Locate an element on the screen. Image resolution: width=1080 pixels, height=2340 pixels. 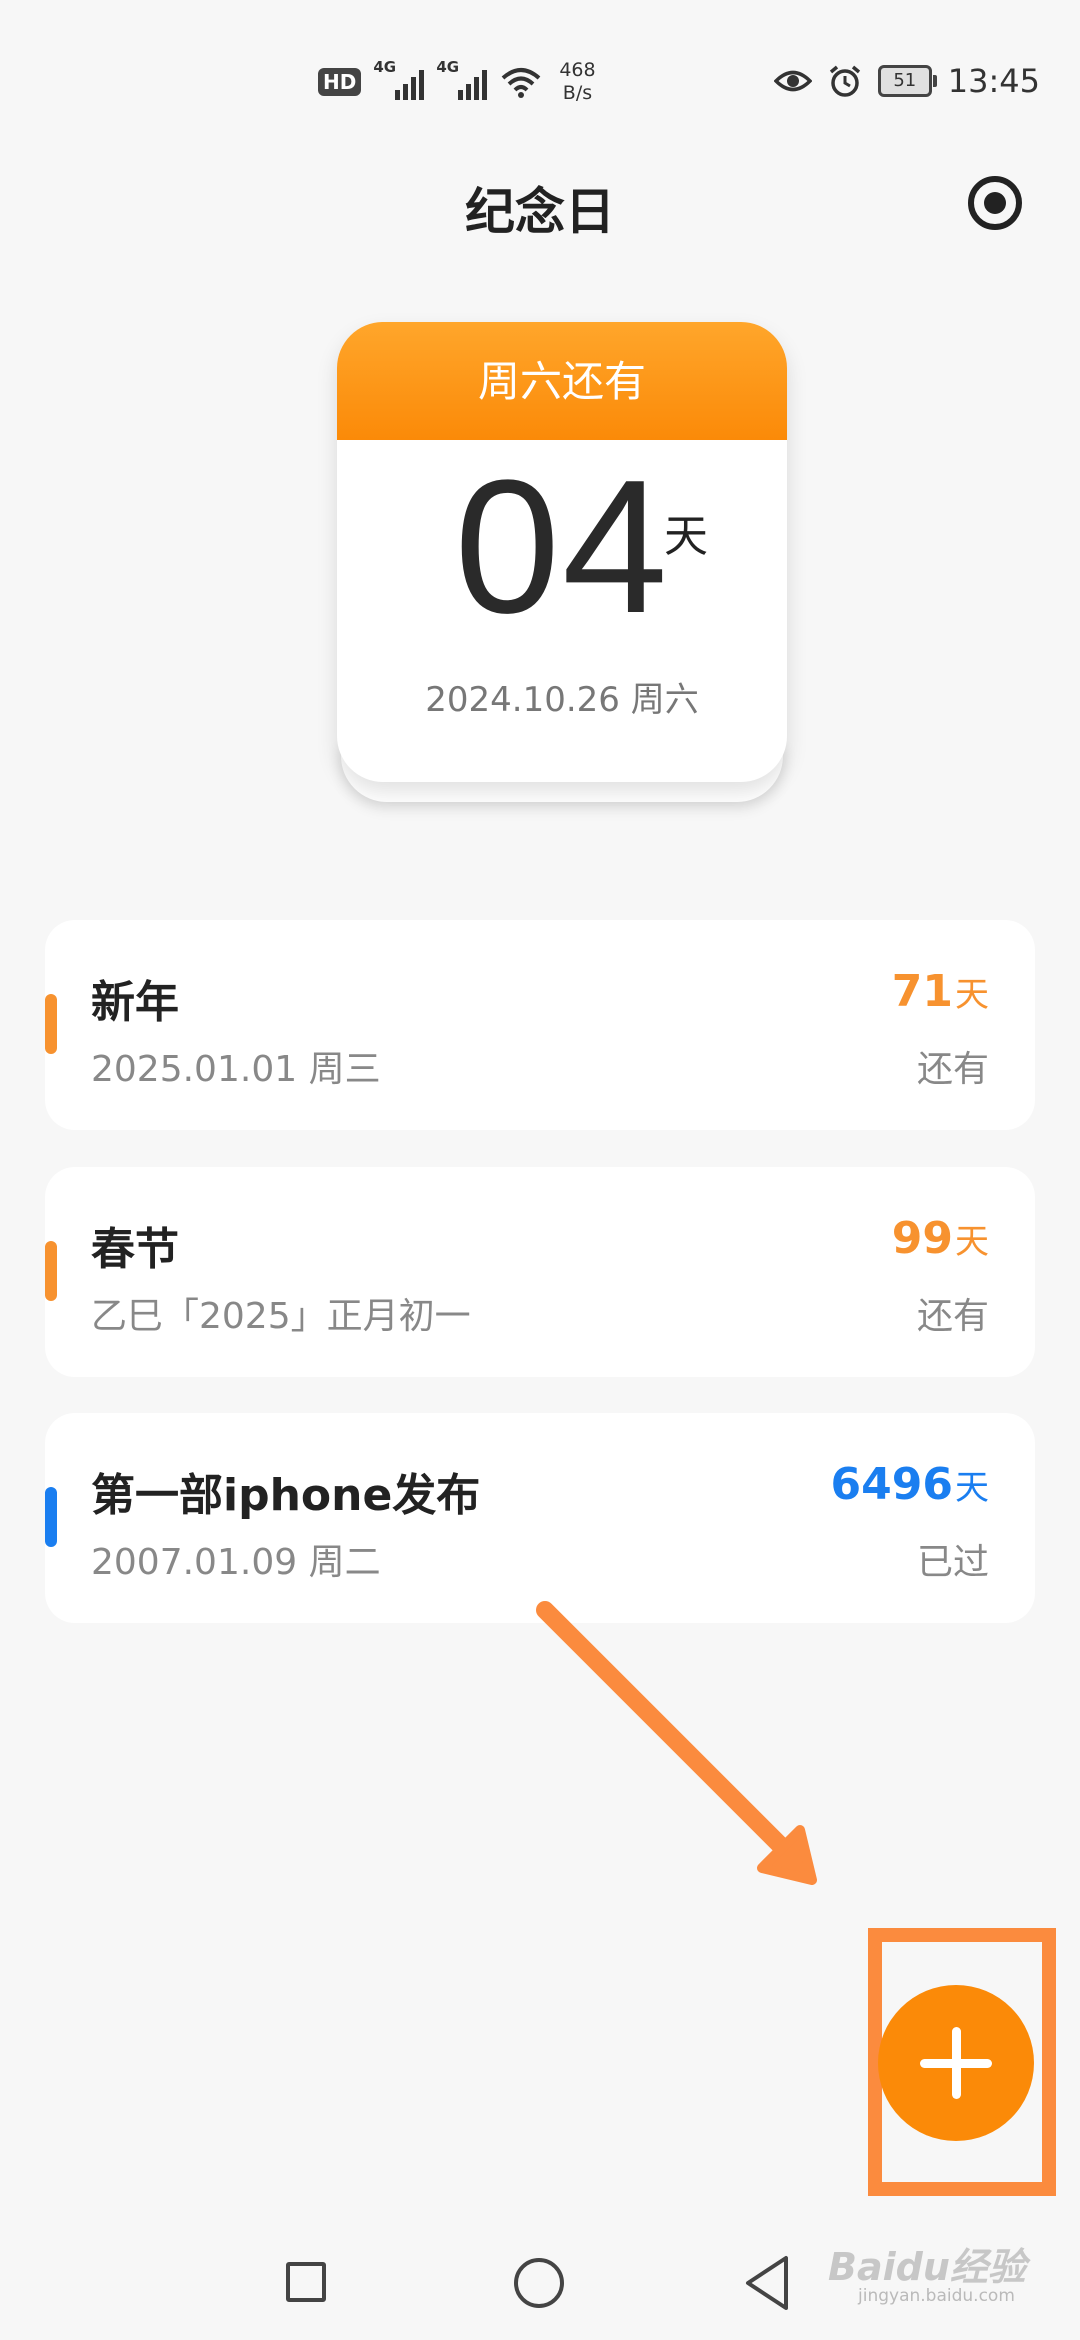
target-dot is located at coordinates (995, 203).